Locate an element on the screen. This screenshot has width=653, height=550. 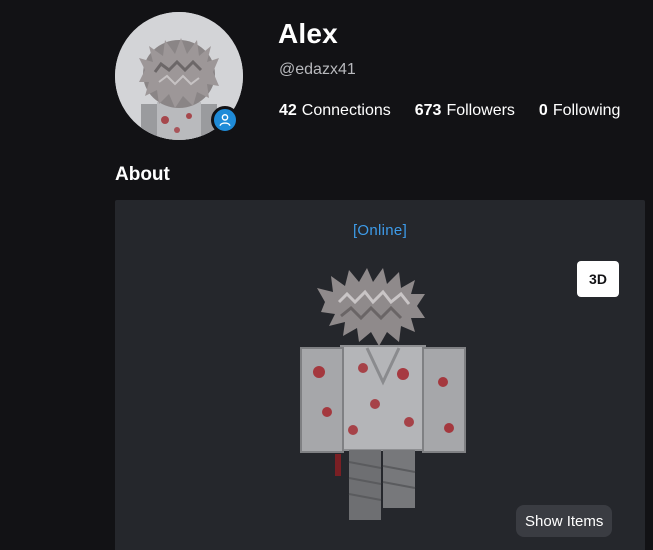
following-link: 0 Following is located at coordinates (580, 111).